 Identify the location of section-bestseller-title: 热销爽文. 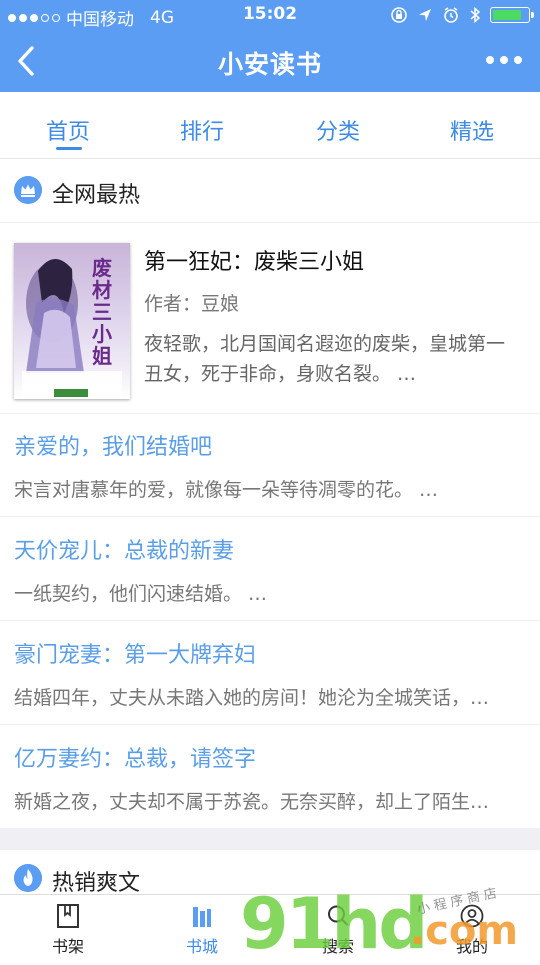
(96, 883).